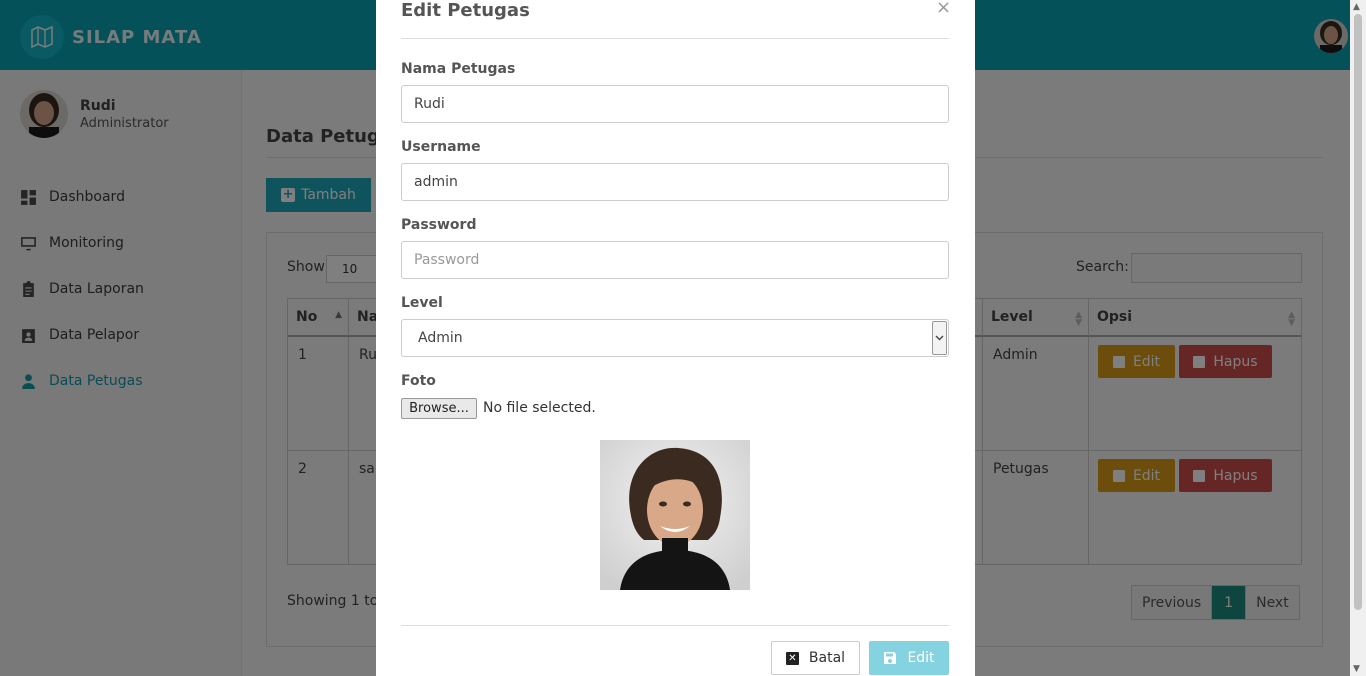 Image resolution: width=1366 pixels, height=676 pixels. Describe the element at coordinates (440, 338) in the screenshot. I see `level-selected-value: Admin` at that location.